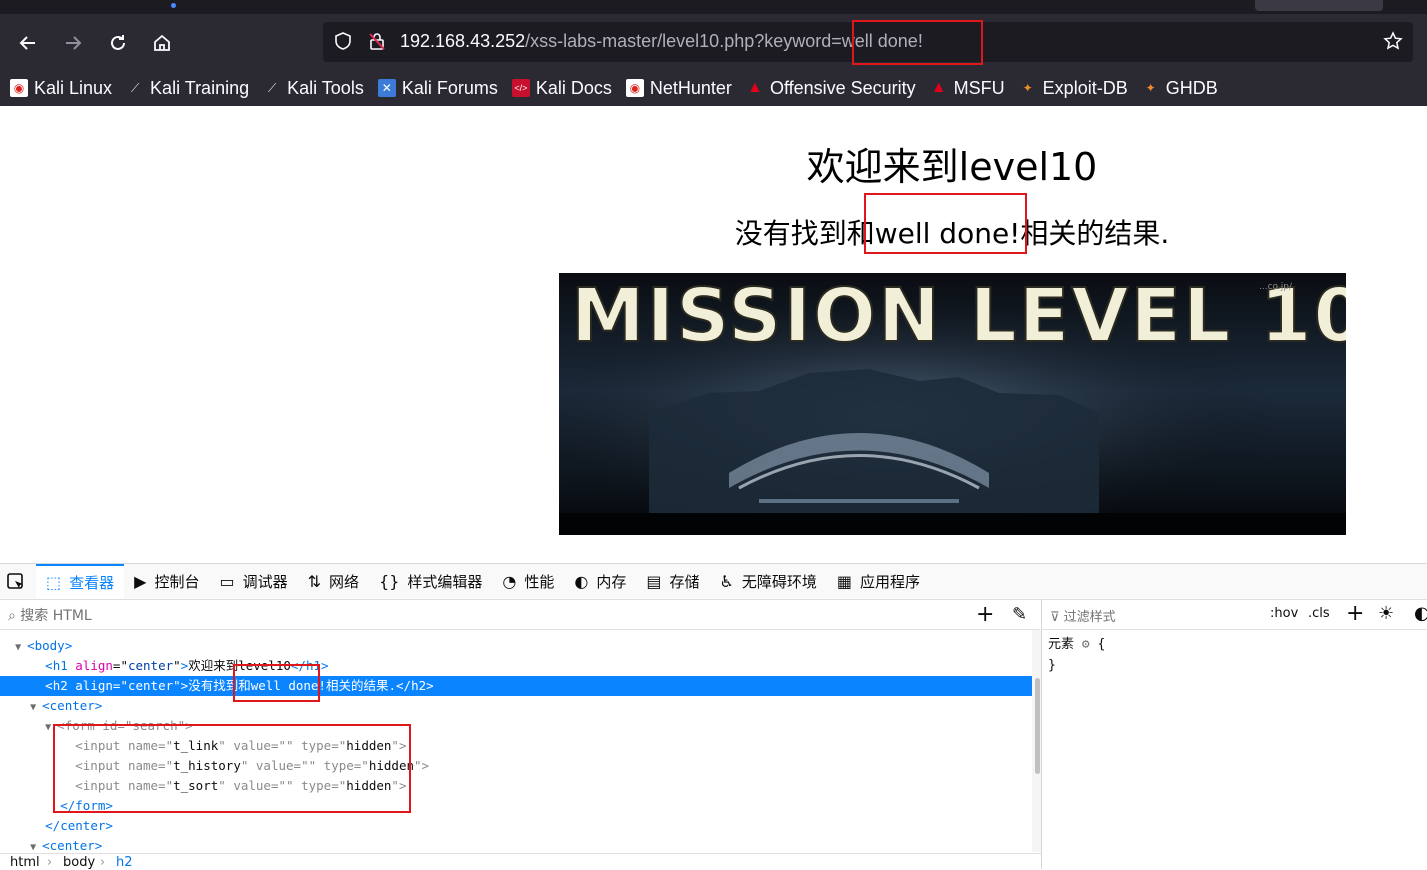  I want to click on tree-node-center-close: </center>, so click(516, 826).